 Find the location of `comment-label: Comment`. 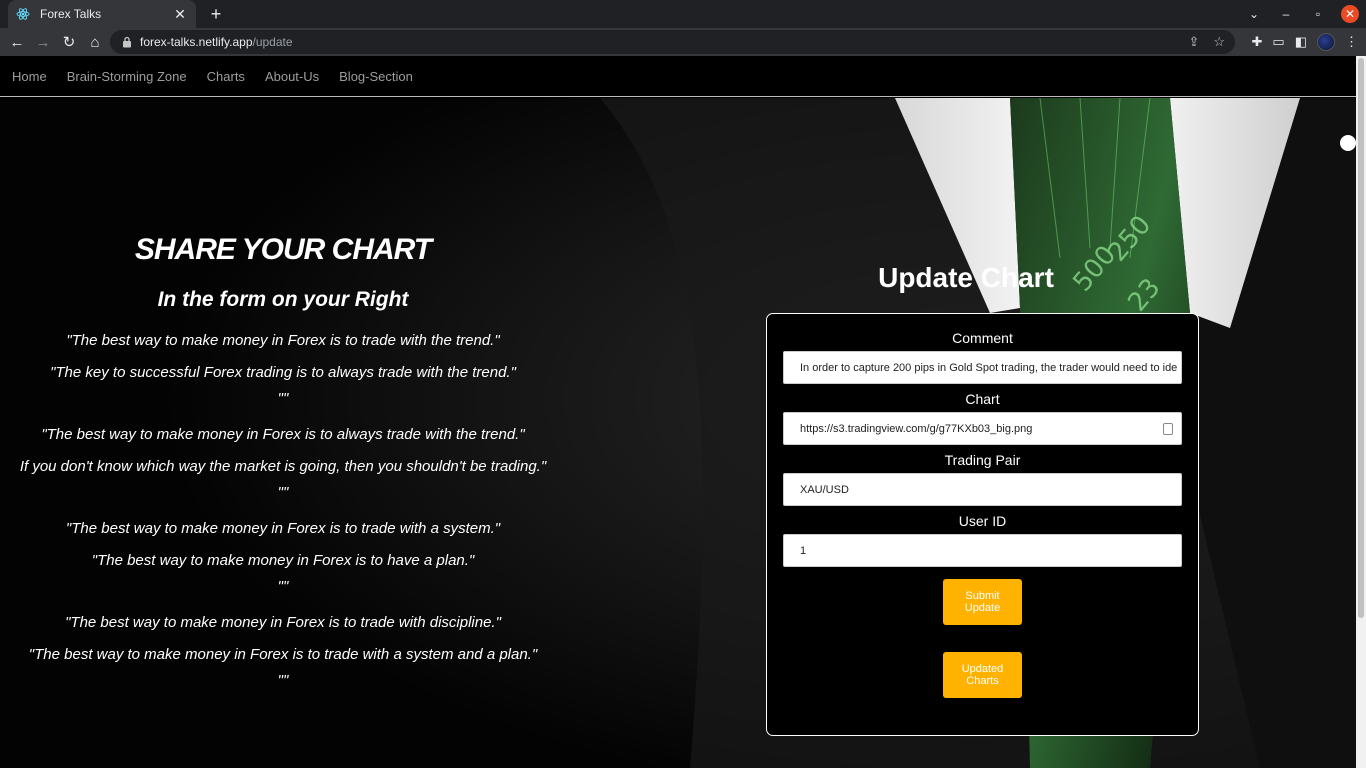

comment-label: Comment is located at coordinates (982, 338).